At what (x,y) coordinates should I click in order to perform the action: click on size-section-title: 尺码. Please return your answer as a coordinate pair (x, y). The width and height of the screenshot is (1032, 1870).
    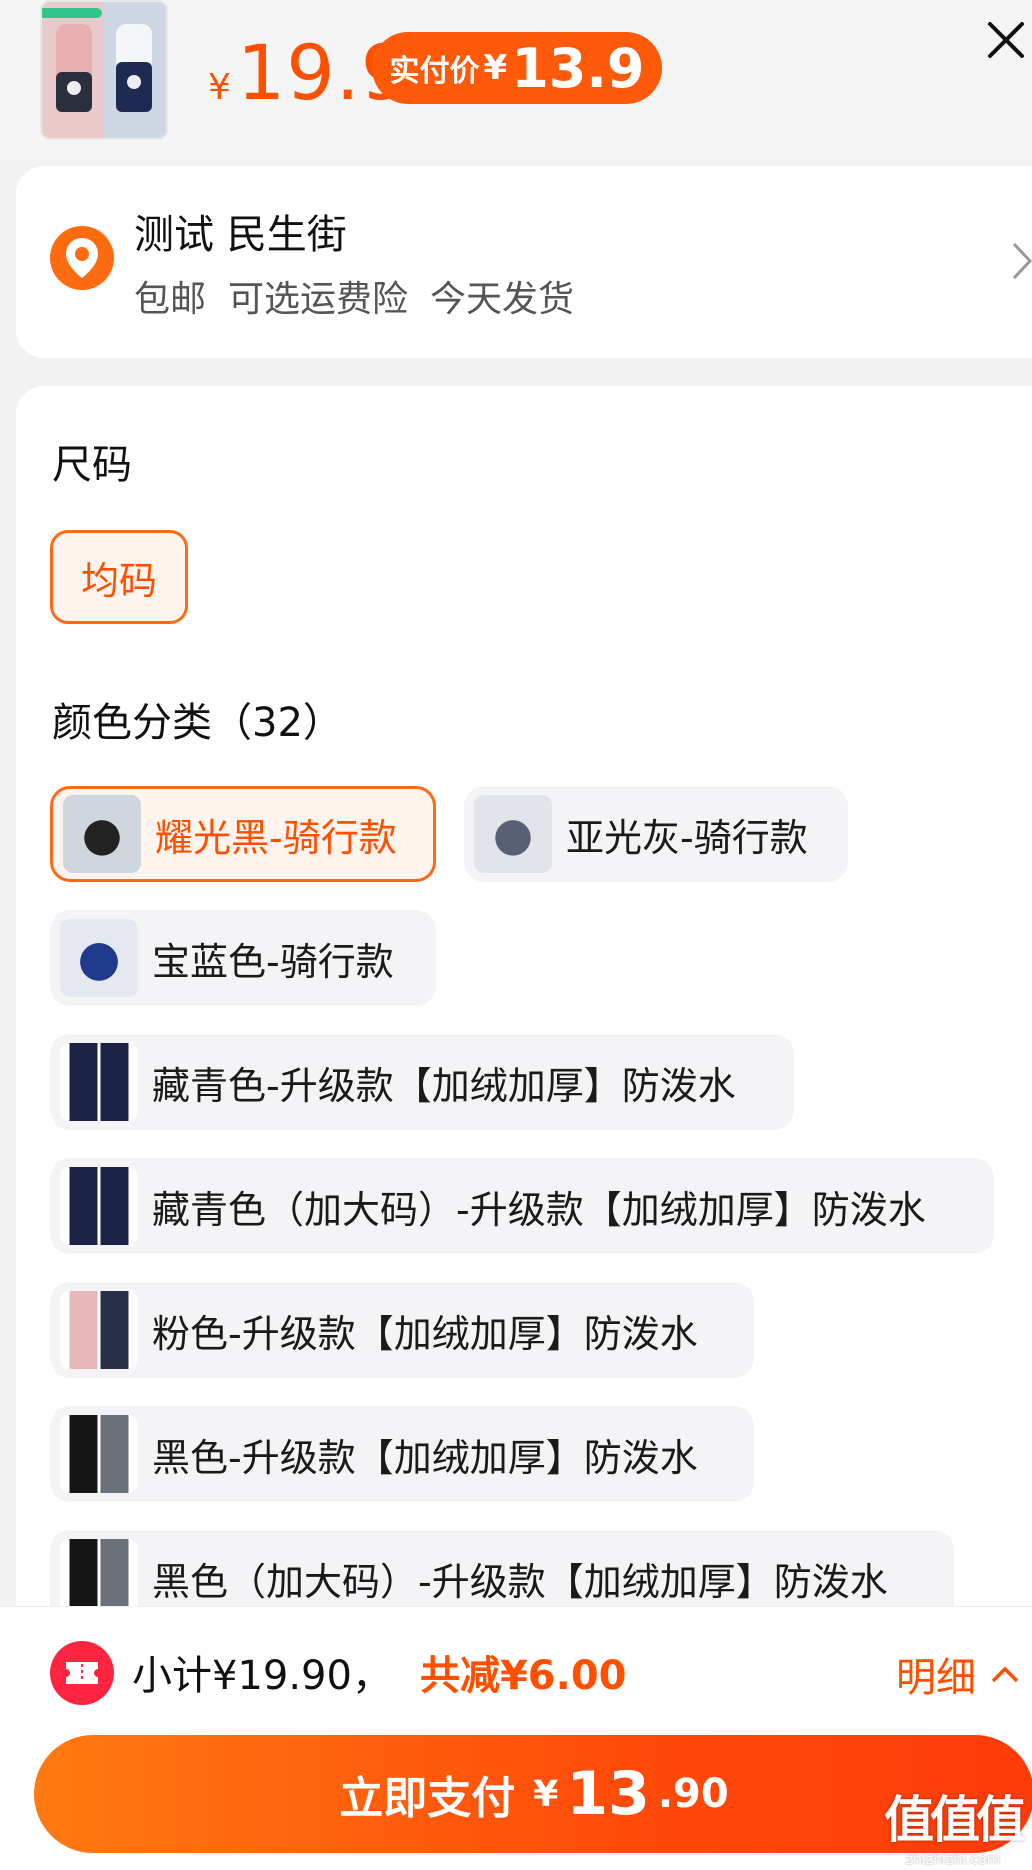
    Looking at the image, I should click on (92, 465).